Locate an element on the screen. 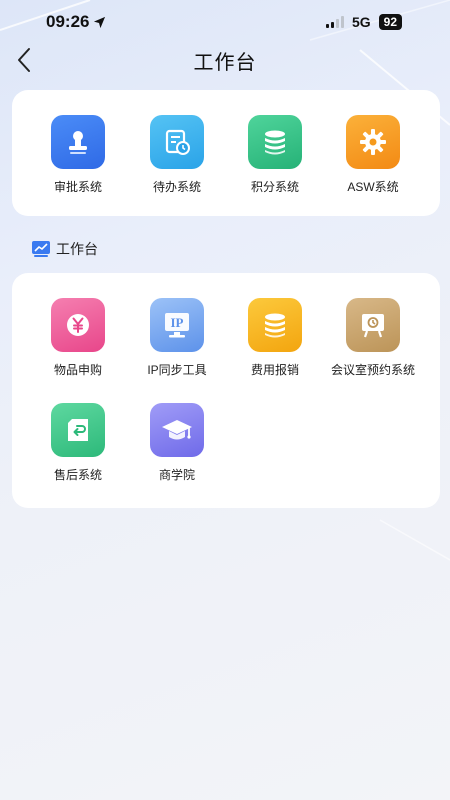 The image size is (450, 800). section-header: 工作台 is located at coordinates (65, 249).